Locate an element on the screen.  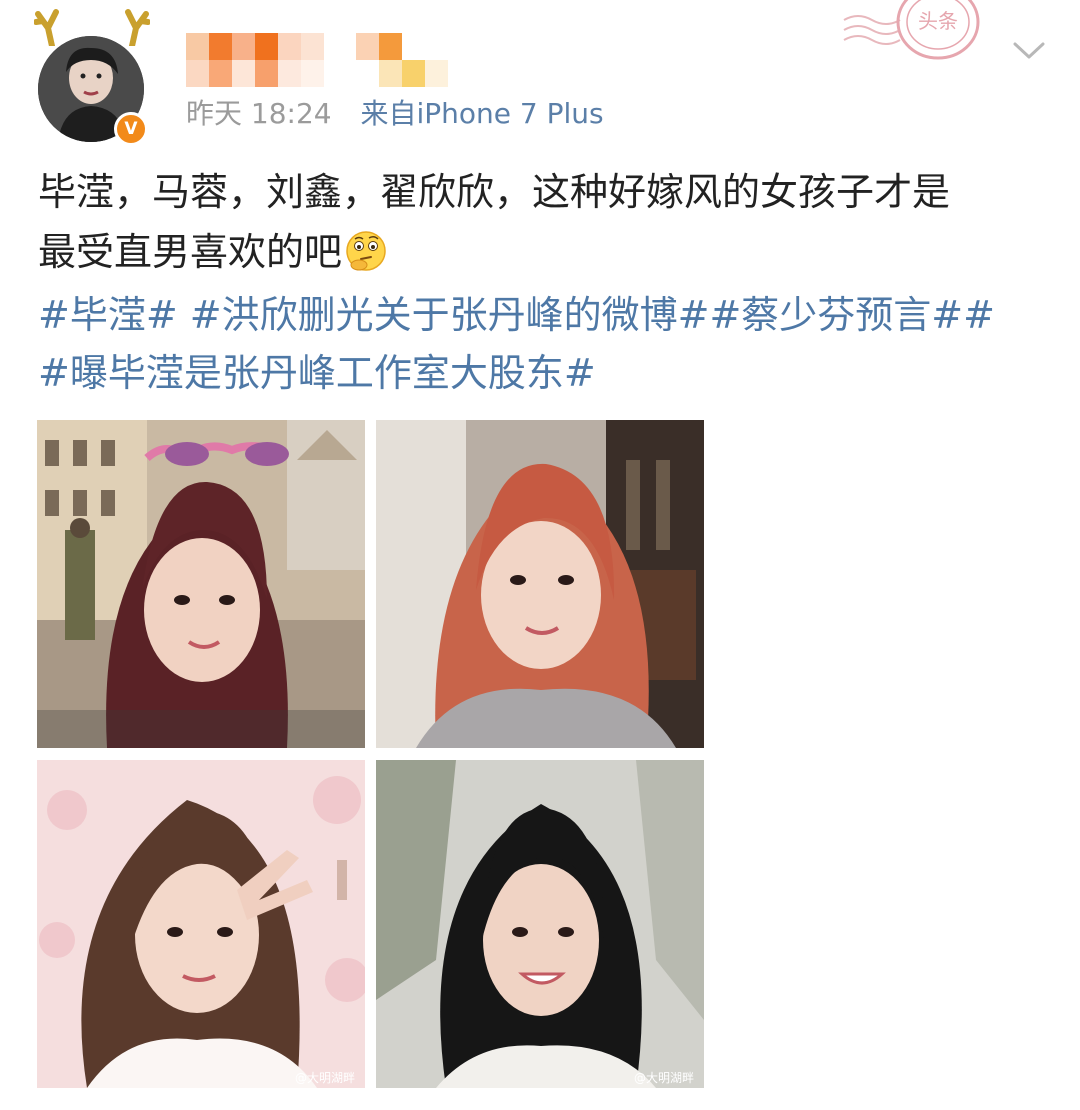
hashtags-line-2: #曝毕滢是张丹峰工作室大股东# is located at coordinates (543, 373).